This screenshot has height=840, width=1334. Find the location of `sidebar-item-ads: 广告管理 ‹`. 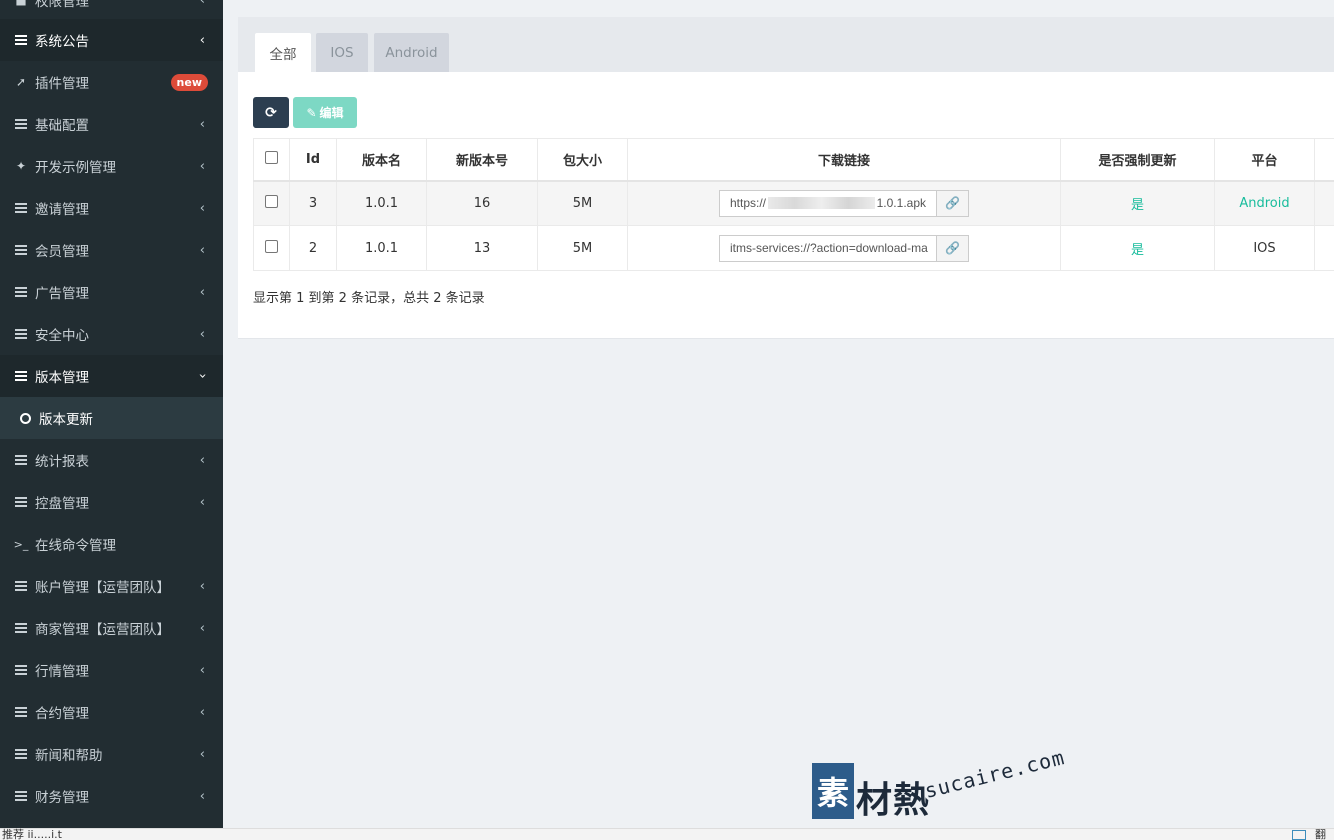

sidebar-item-ads: 广告管理 ‹ is located at coordinates (111, 292).